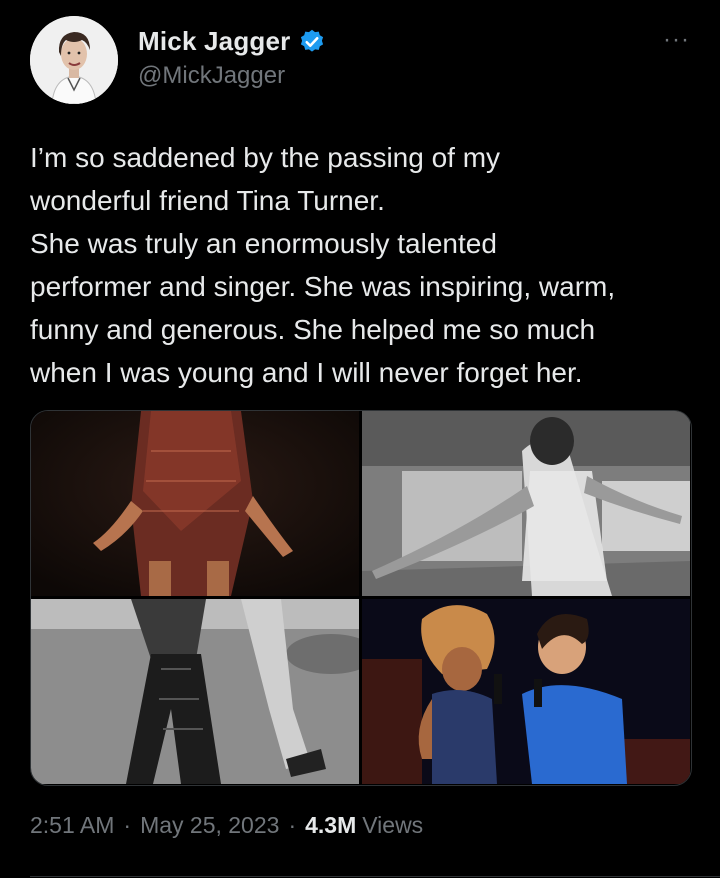  What do you see at coordinates (214, 41) in the screenshot?
I see `display-name: Mick Jagger` at bounding box center [214, 41].